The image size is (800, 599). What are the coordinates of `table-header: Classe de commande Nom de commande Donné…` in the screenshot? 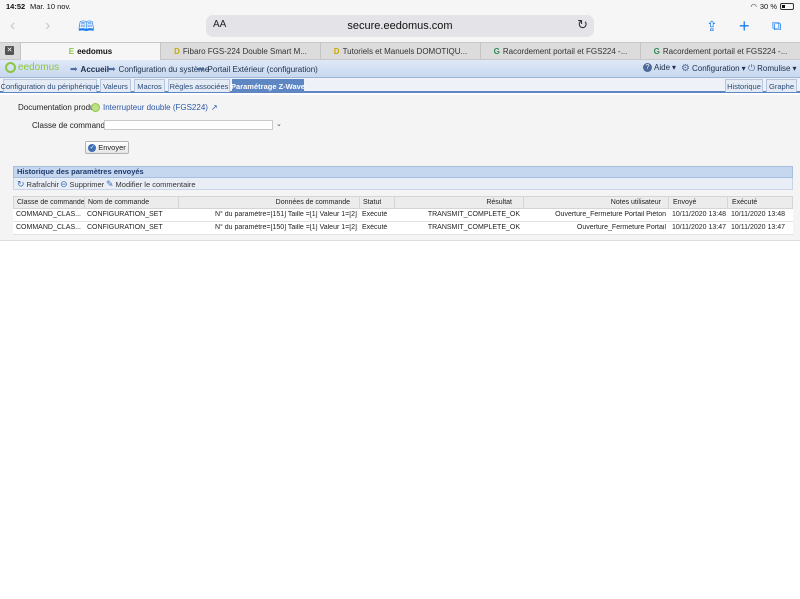 It's located at (403, 202).